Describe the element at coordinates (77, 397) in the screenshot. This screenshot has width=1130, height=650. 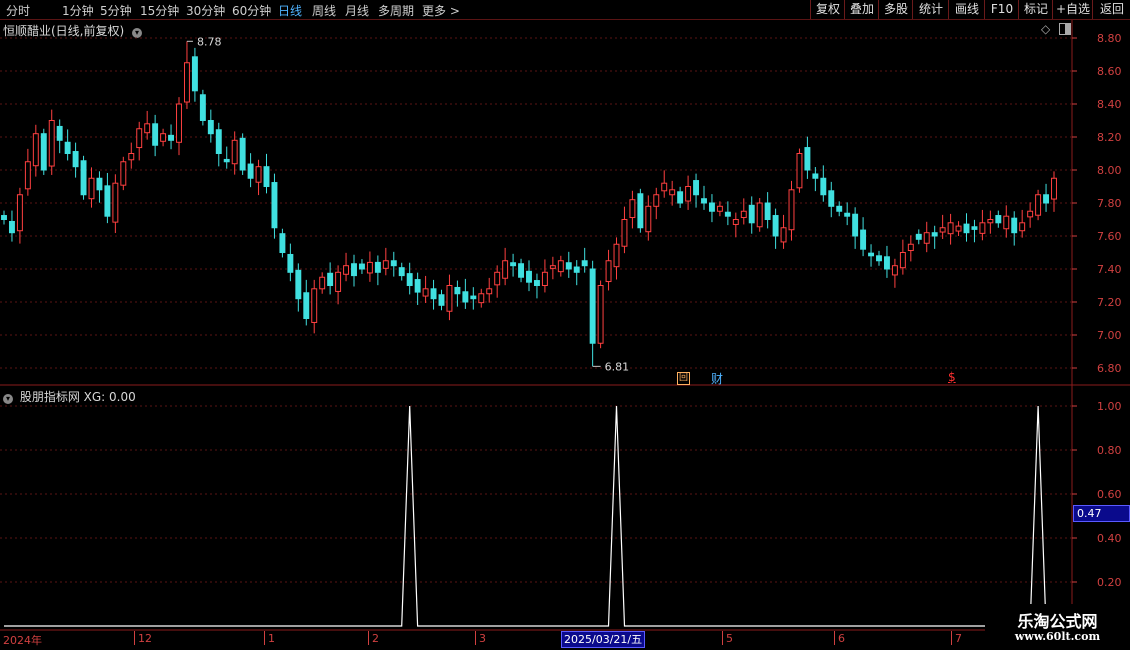
I see `indicator-panel-title: 股朋指标网 XG: 0.00` at that location.